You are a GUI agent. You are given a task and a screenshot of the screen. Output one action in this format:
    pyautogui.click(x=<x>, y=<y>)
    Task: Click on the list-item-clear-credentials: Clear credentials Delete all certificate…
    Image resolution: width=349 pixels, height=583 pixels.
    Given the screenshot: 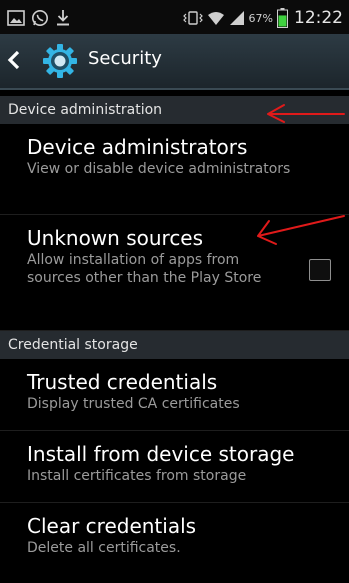 What is the action you would take?
    pyautogui.click(x=174, y=543)
    